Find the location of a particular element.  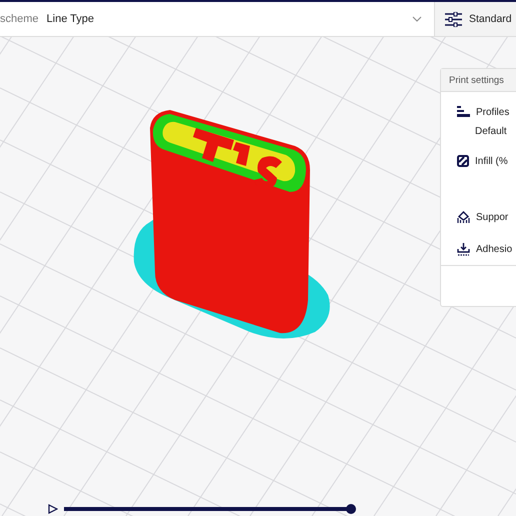

support-icon is located at coordinates (463, 217).